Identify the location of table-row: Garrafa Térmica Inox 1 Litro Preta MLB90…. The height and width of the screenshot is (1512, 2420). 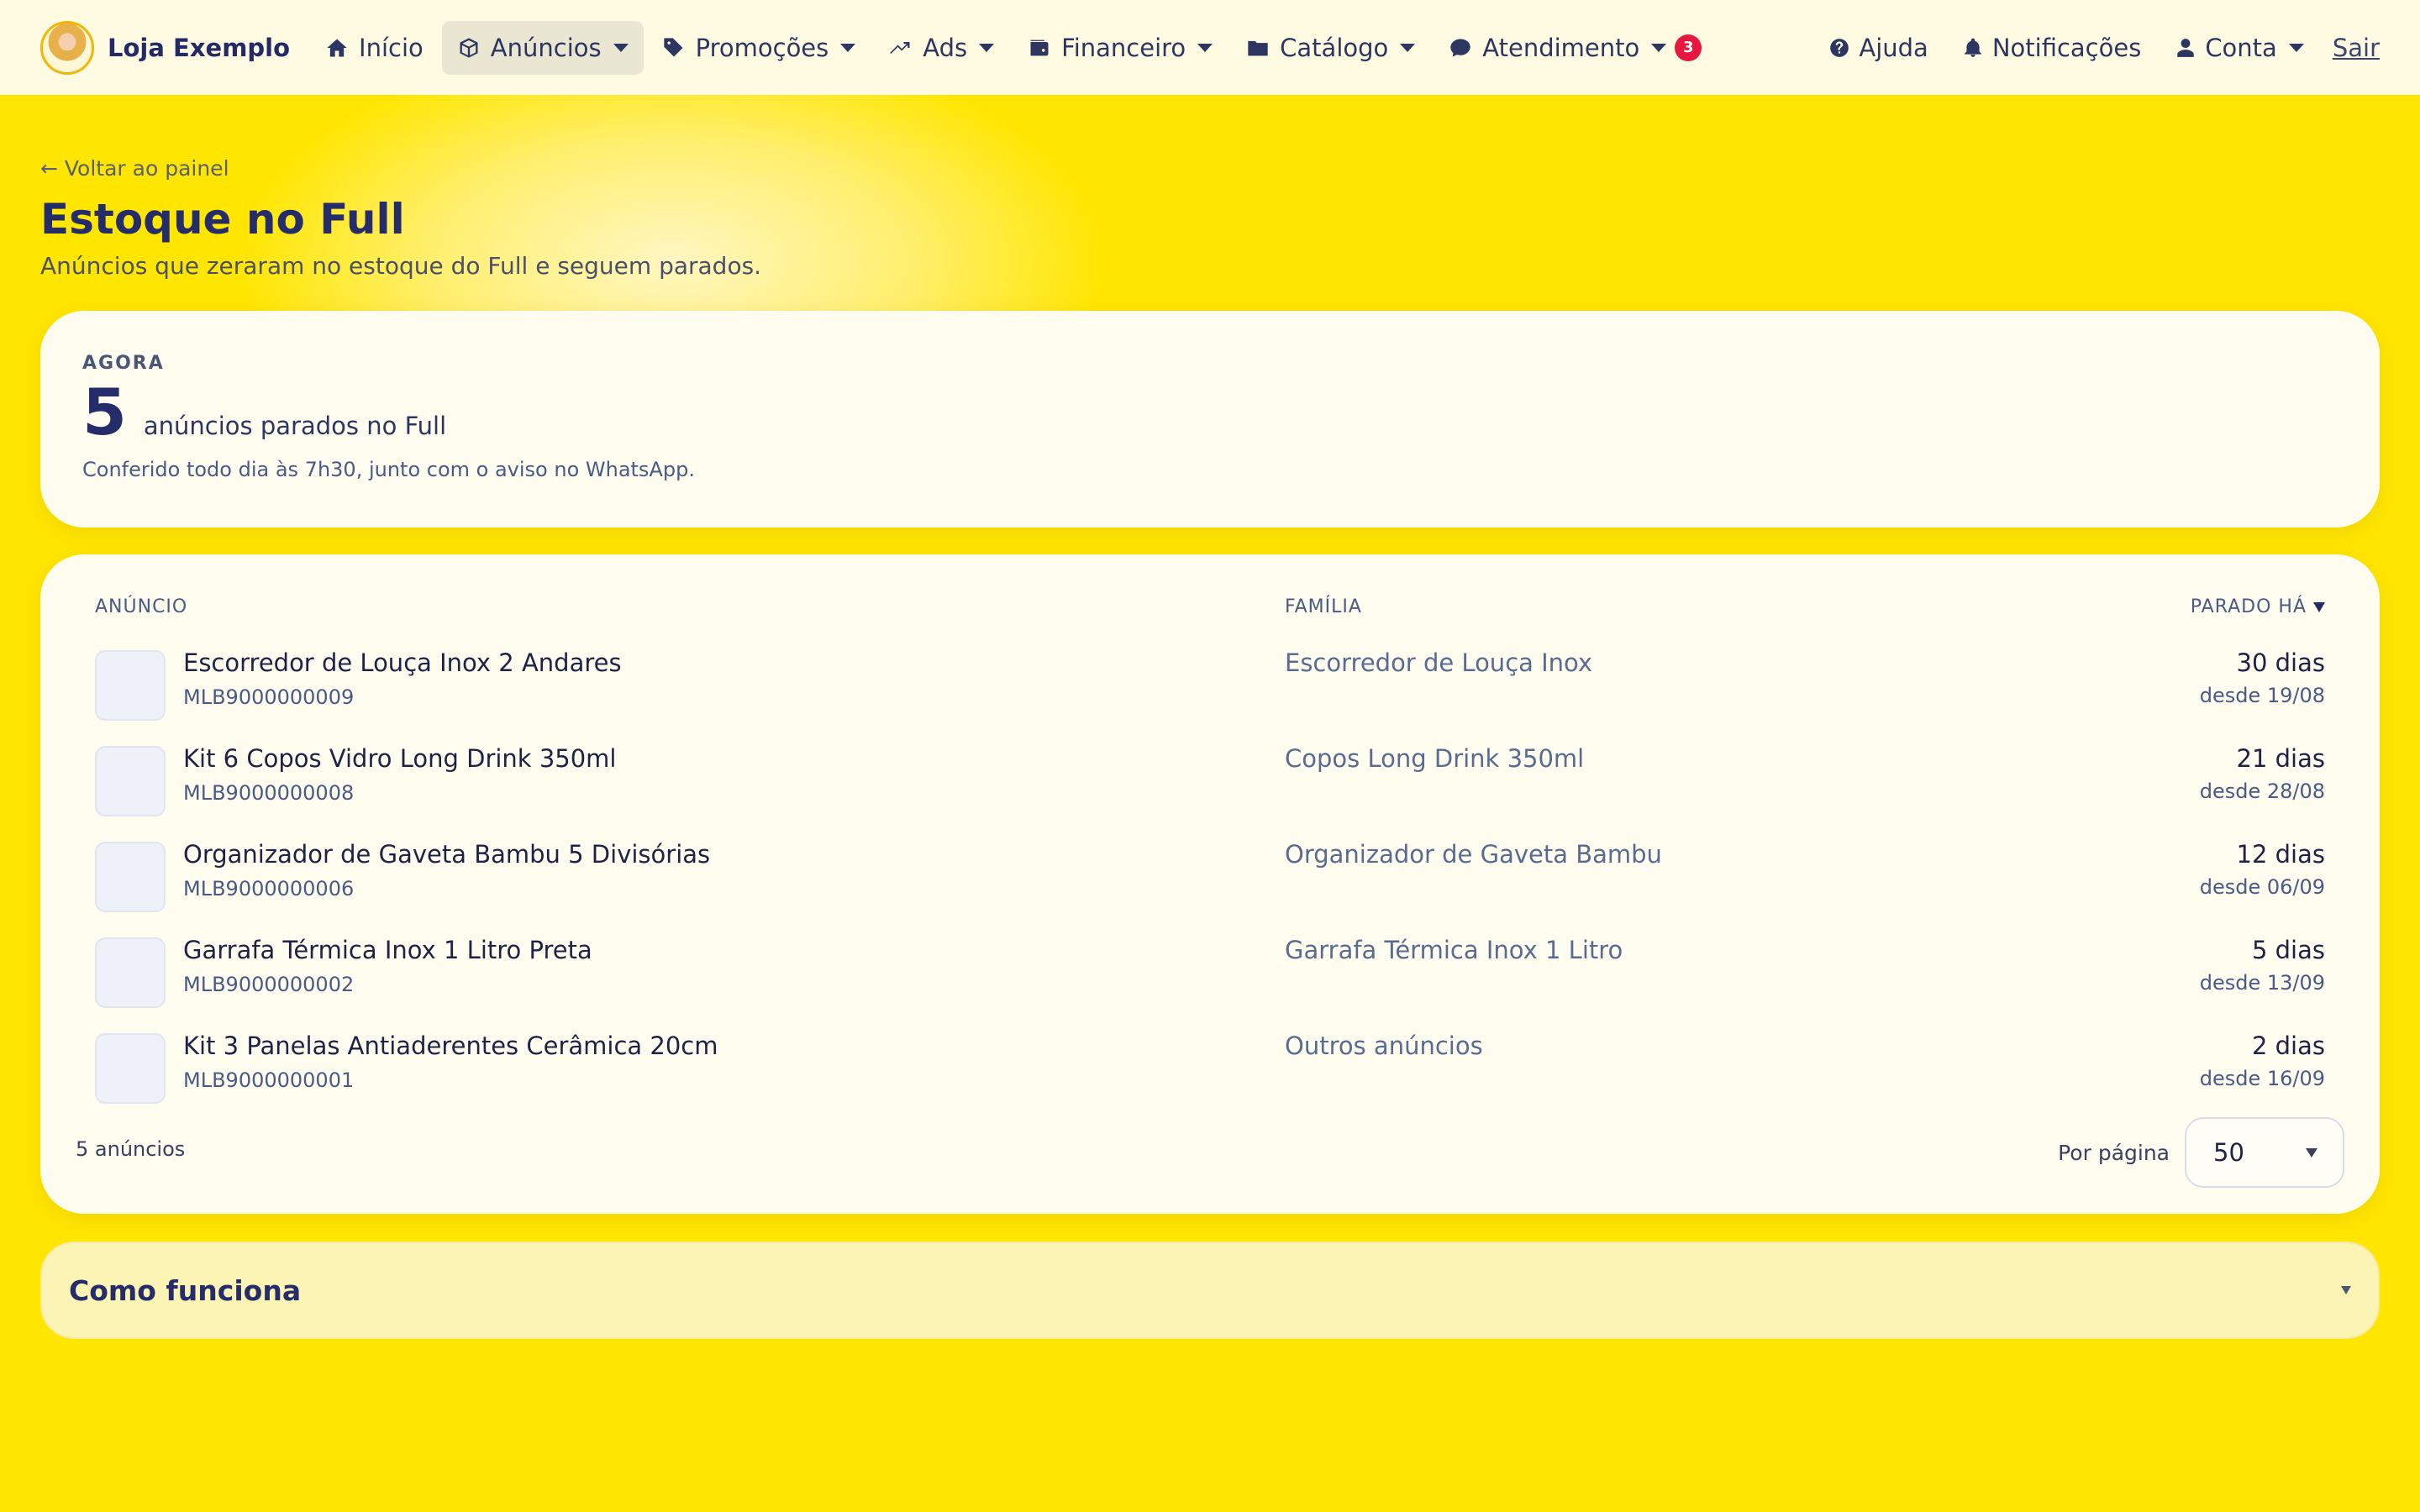
(1210, 969).